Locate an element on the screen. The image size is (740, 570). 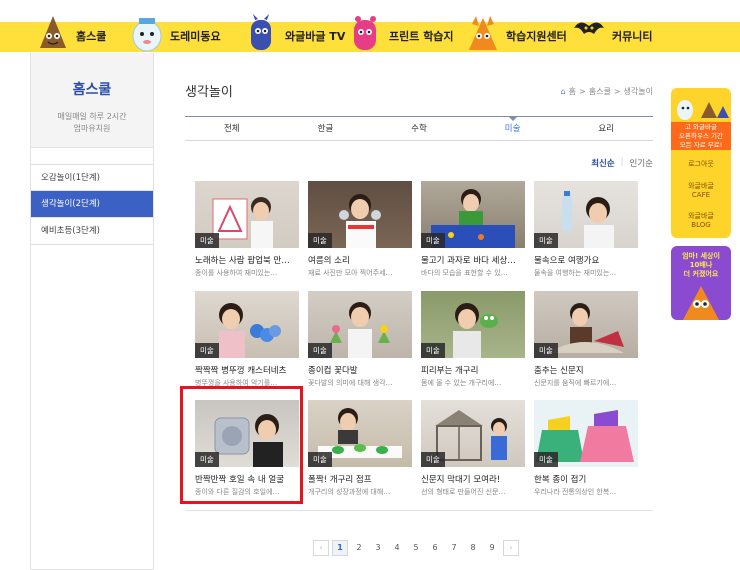
sidebar-item-preschool: 예비초등(3단계) is located at coordinates (92, 231).